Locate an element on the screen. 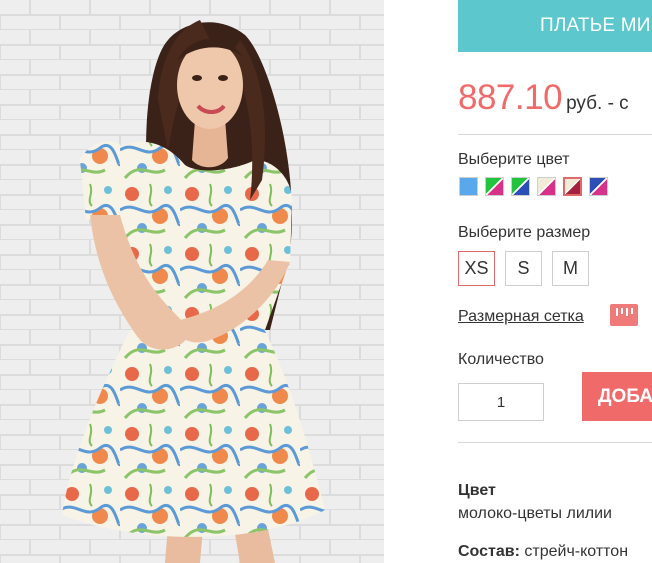 This screenshot has height=563, width=652. size-options: XS S M is located at coordinates (523, 268).